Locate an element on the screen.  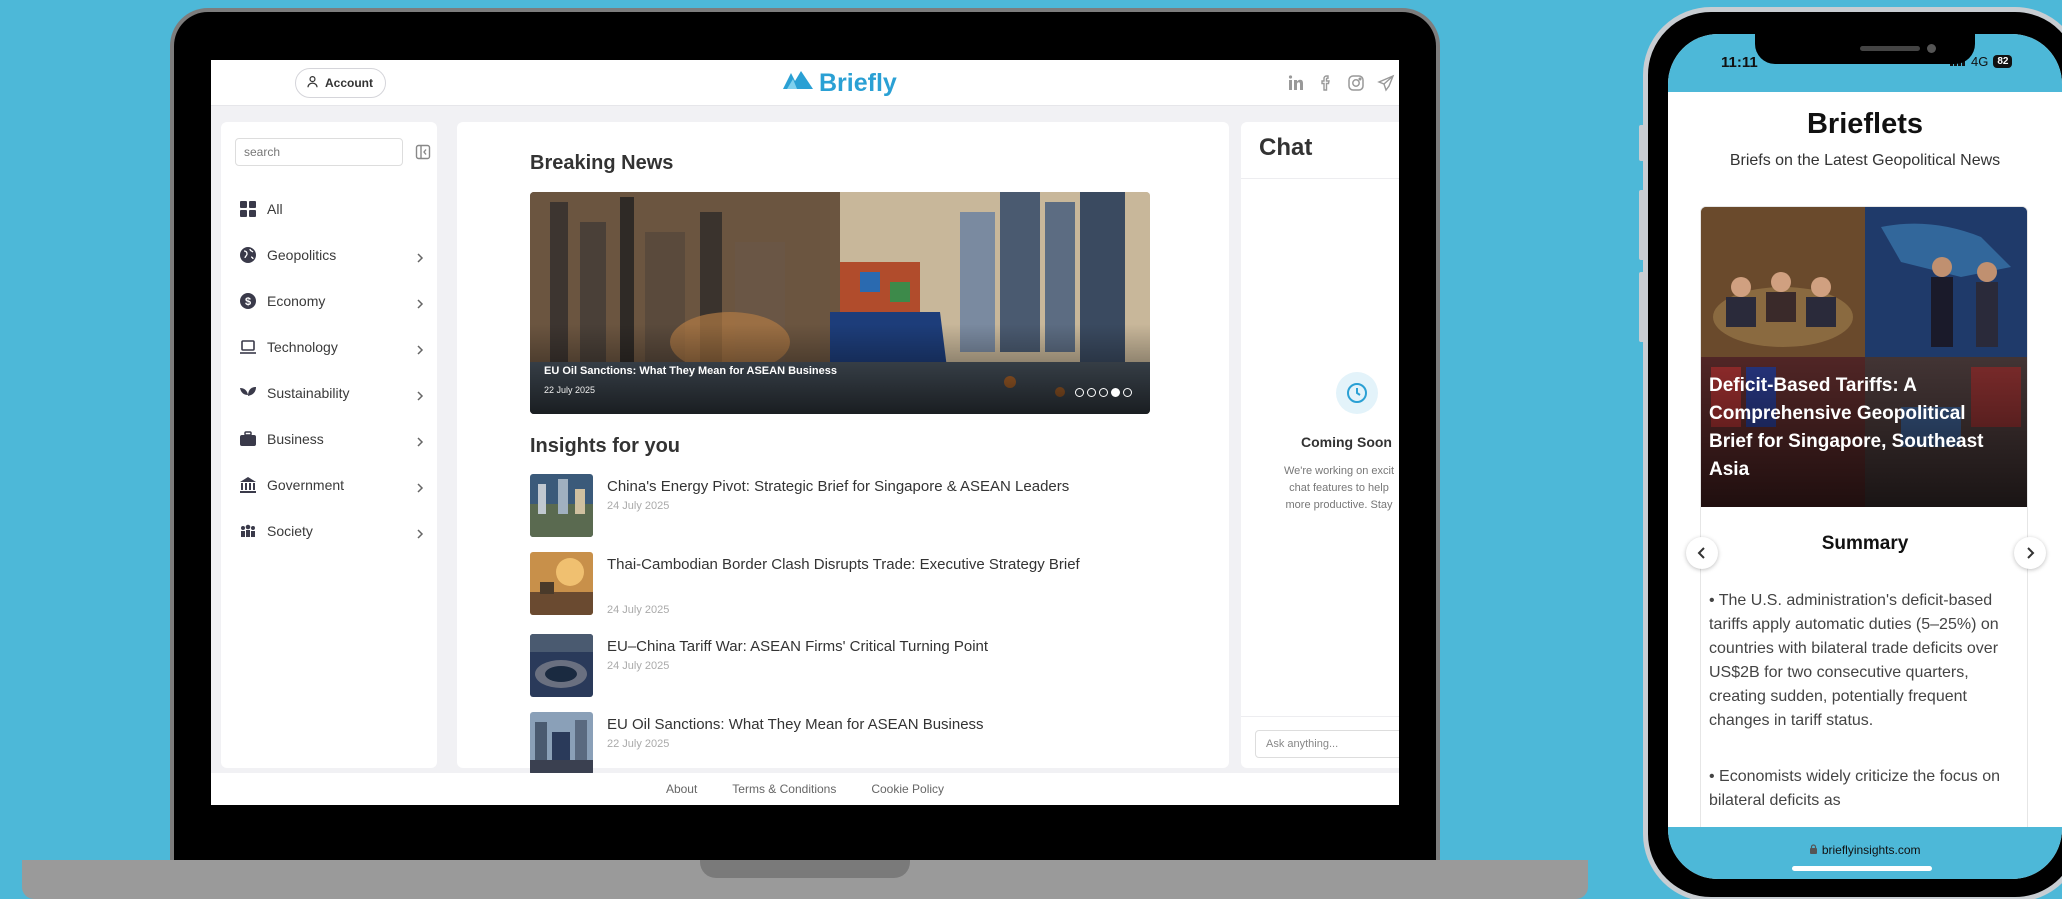
sidebar-item-government: Government is located at coordinates (334, 485).